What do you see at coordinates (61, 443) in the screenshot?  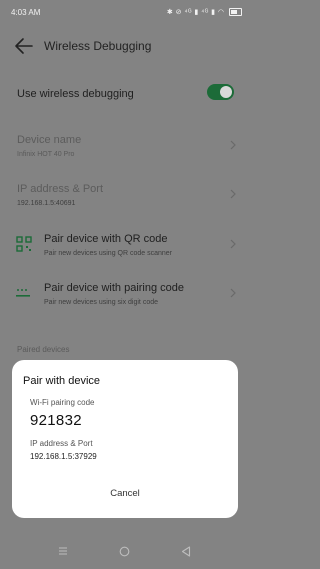 I see `dialog-ip-label: IP address & Port` at bounding box center [61, 443].